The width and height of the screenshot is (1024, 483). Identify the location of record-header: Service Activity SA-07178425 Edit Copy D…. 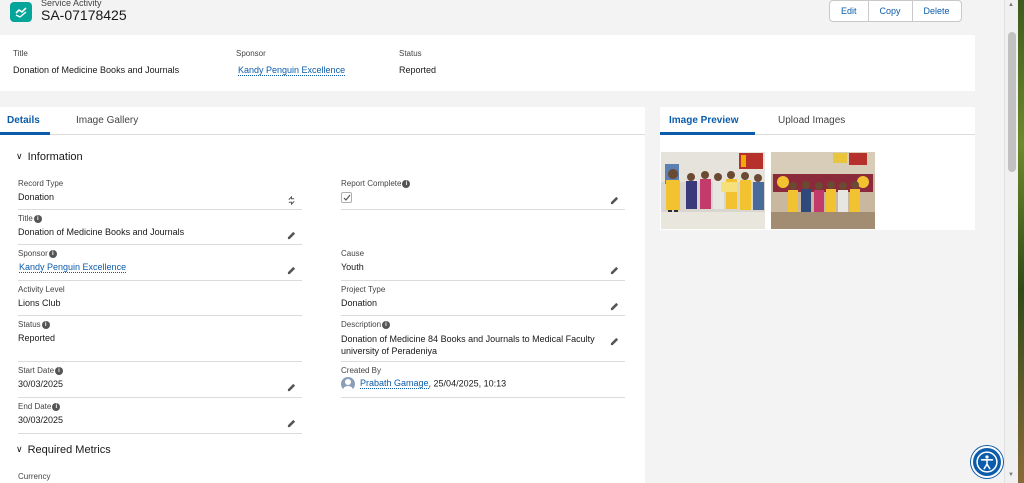
(502, 15).